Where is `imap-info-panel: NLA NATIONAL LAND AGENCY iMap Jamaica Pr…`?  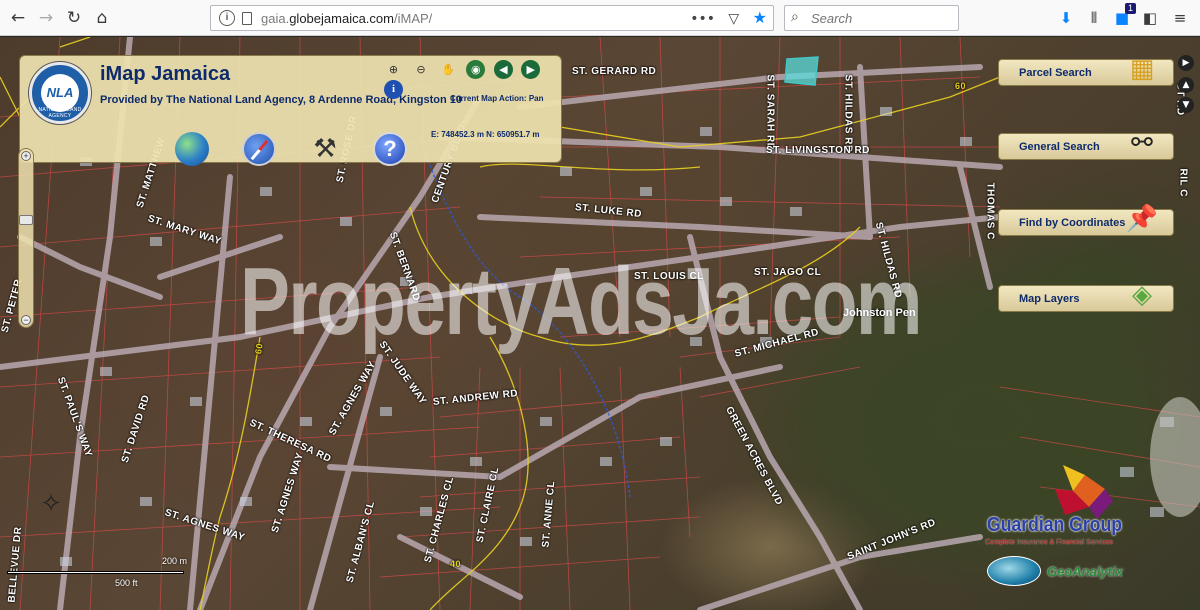 imap-info-panel: NLA NATIONAL LAND AGENCY iMap Jamaica Pr… is located at coordinates (290, 110).